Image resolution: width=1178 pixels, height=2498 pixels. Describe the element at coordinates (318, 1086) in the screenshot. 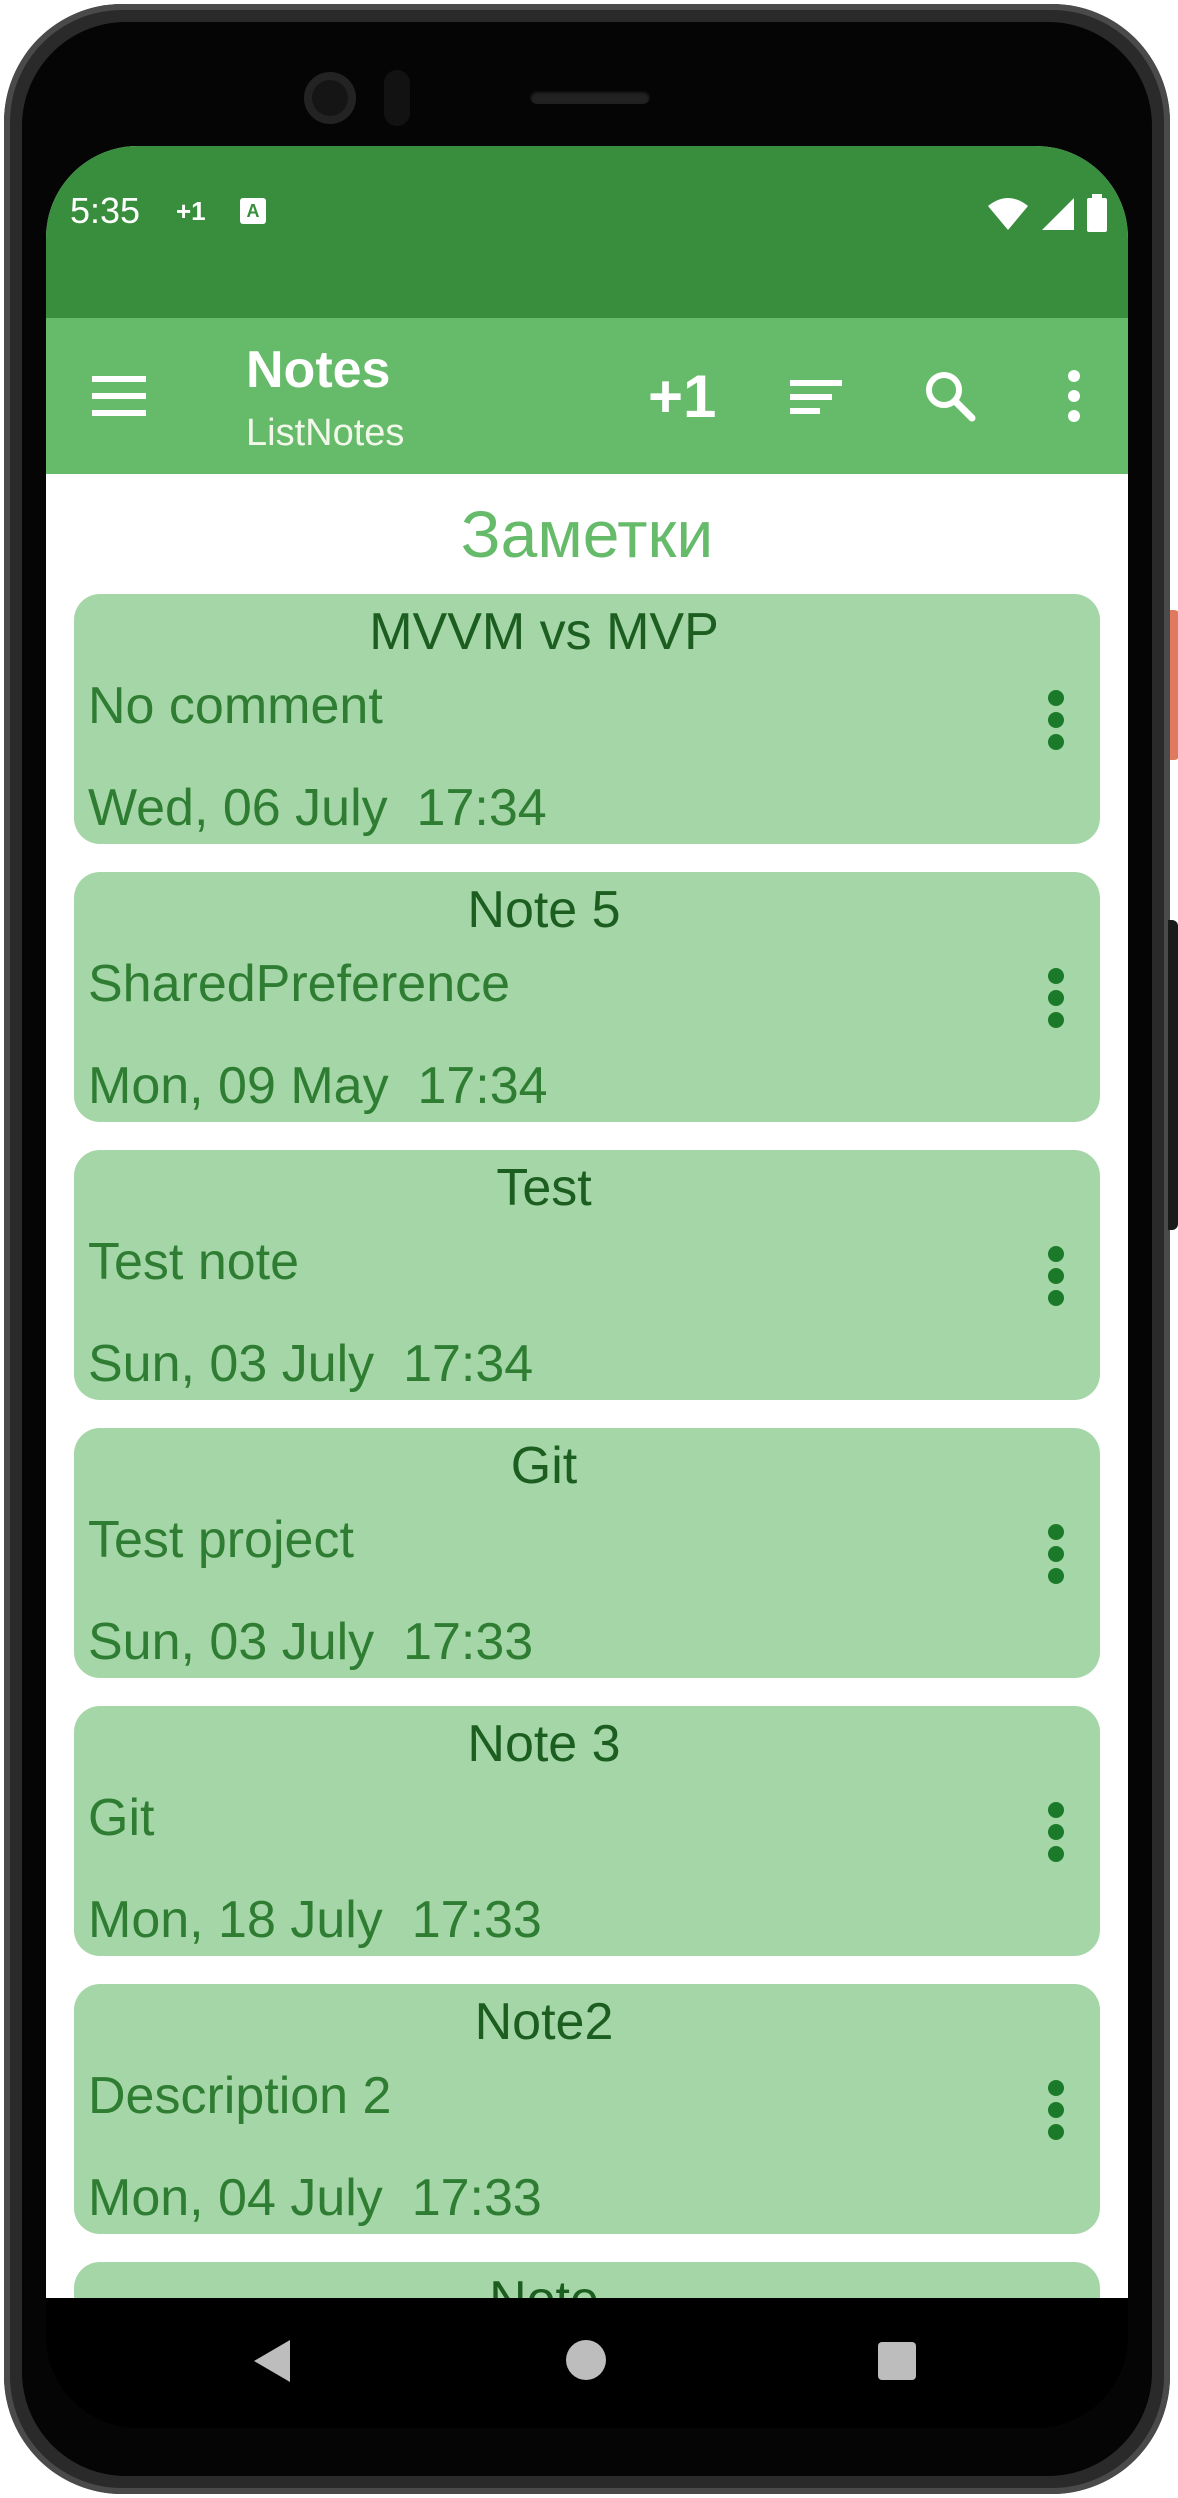

I see `note-date: Mon, 09 May 17:34` at that location.